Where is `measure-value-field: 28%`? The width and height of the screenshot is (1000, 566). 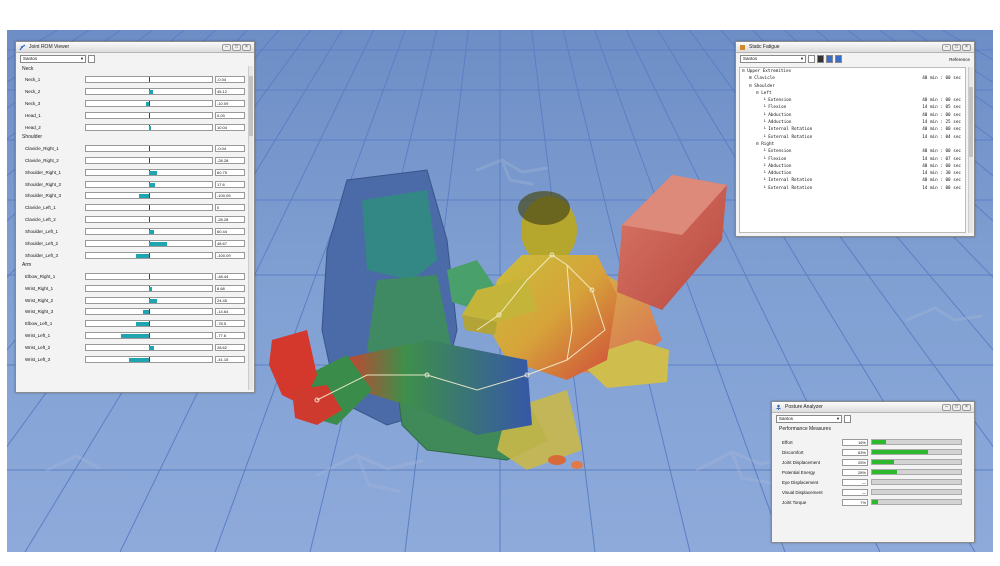
measure-value-field: 28% is located at coordinates (855, 472).